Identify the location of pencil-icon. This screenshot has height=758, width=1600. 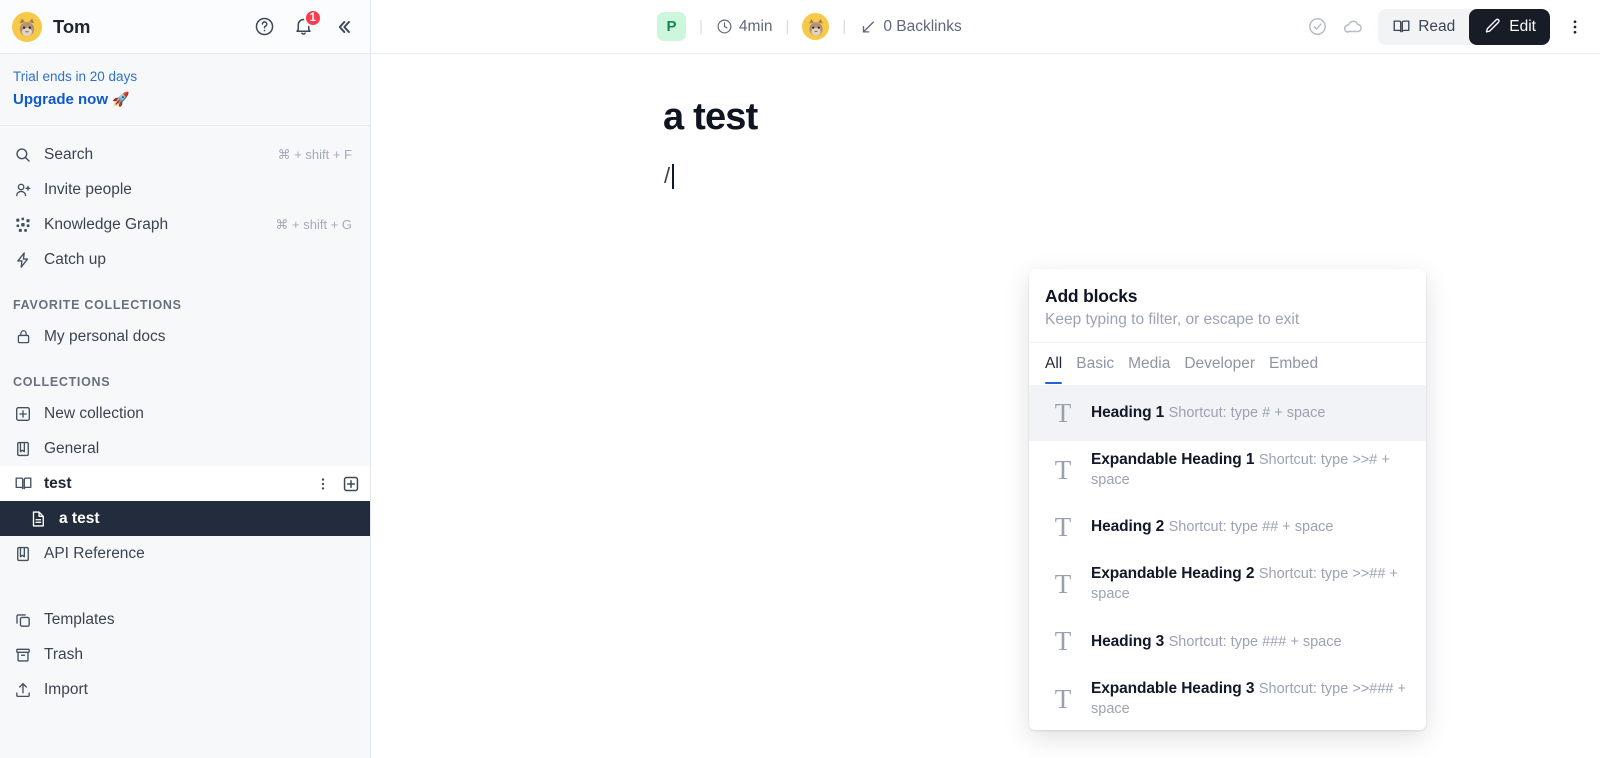
(1492, 26).